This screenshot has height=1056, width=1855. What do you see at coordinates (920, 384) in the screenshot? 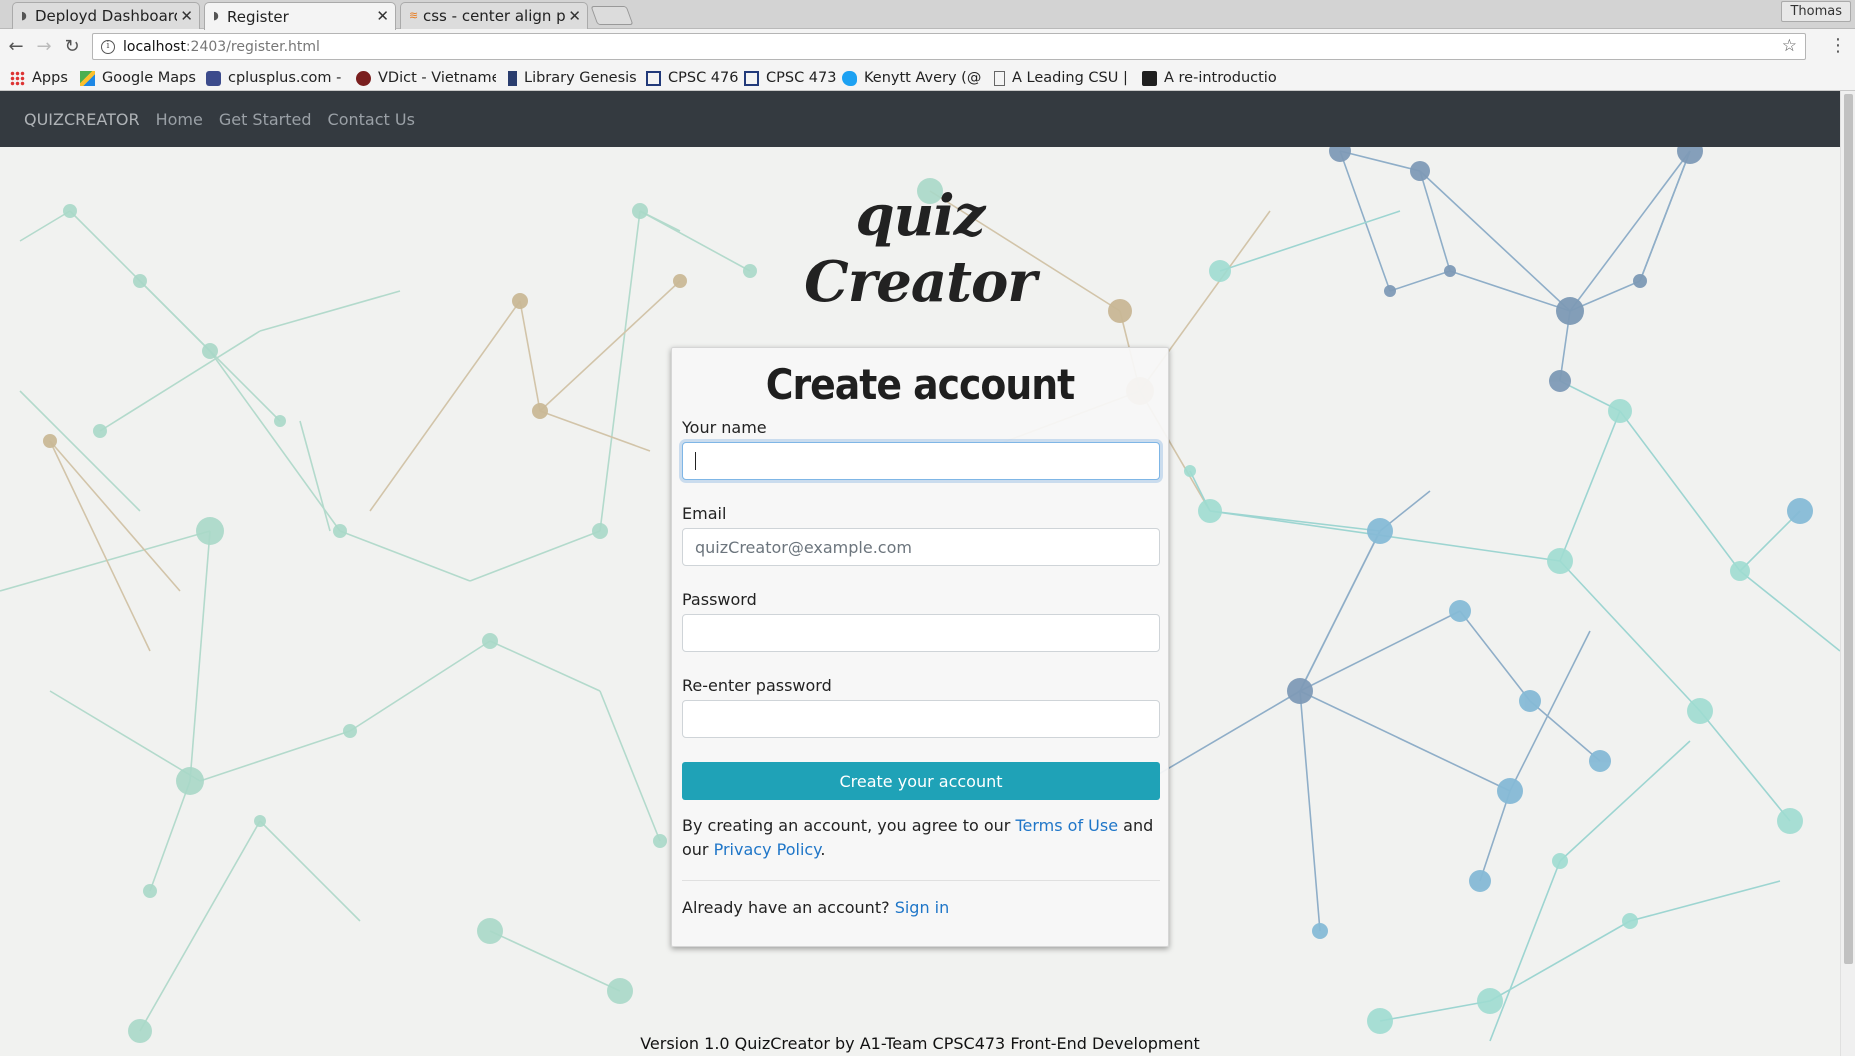
I see `page-title: Create account` at bounding box center [920, 384].